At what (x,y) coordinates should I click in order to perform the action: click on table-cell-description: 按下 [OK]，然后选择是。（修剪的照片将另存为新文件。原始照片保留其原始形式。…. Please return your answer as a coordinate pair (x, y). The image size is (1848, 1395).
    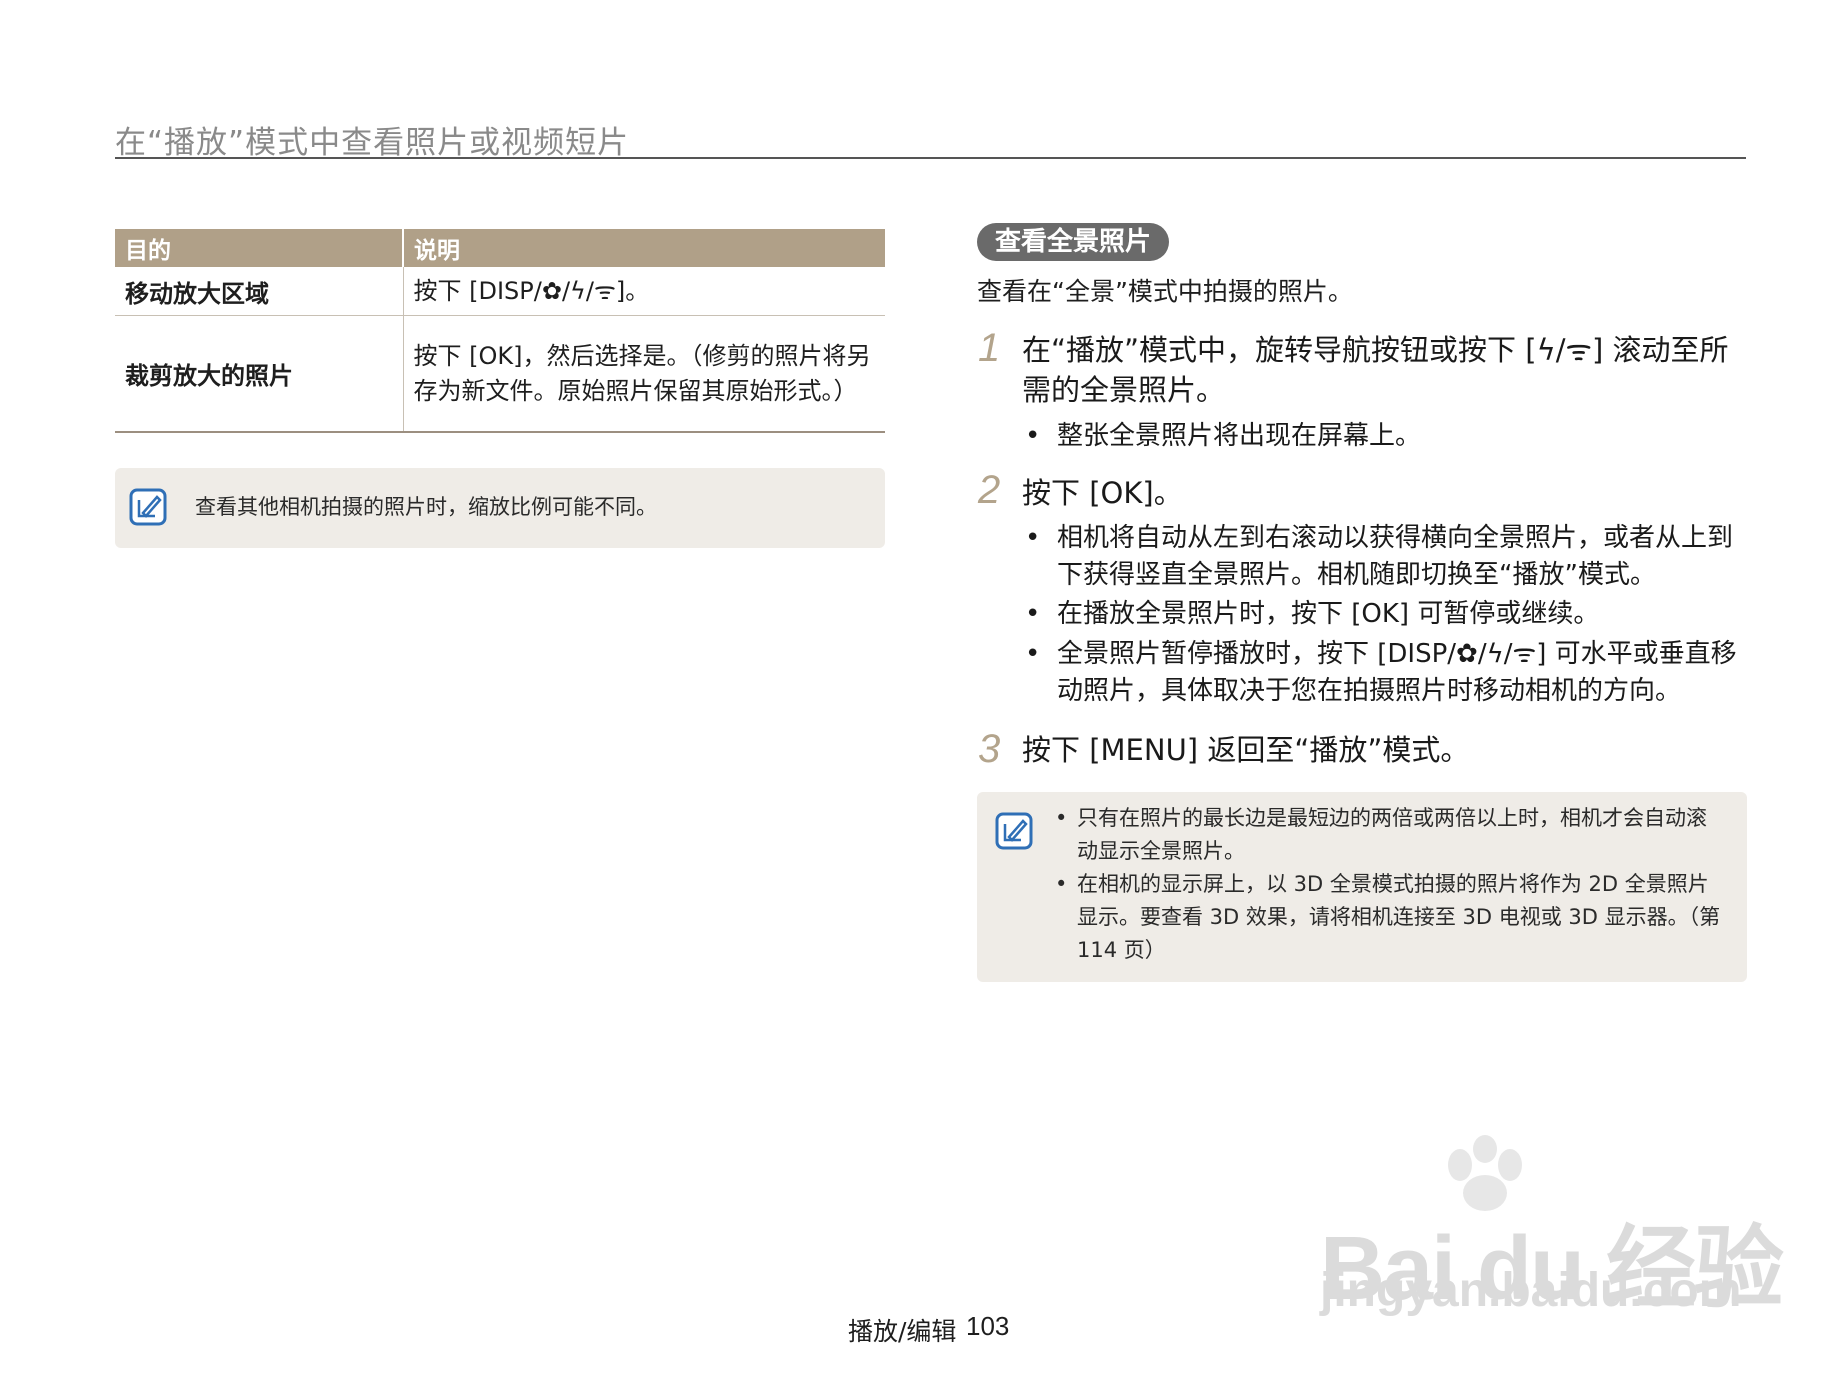
    Looking at the image, I should click on (644, 374).